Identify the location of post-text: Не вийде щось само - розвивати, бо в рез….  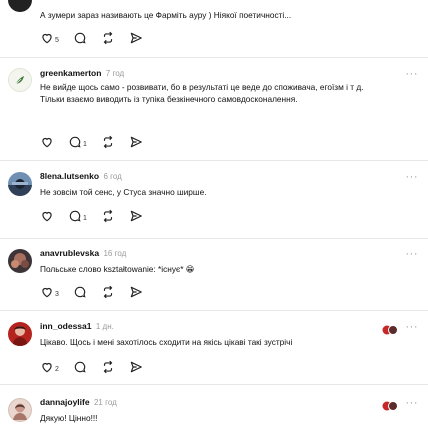
(202, 93).